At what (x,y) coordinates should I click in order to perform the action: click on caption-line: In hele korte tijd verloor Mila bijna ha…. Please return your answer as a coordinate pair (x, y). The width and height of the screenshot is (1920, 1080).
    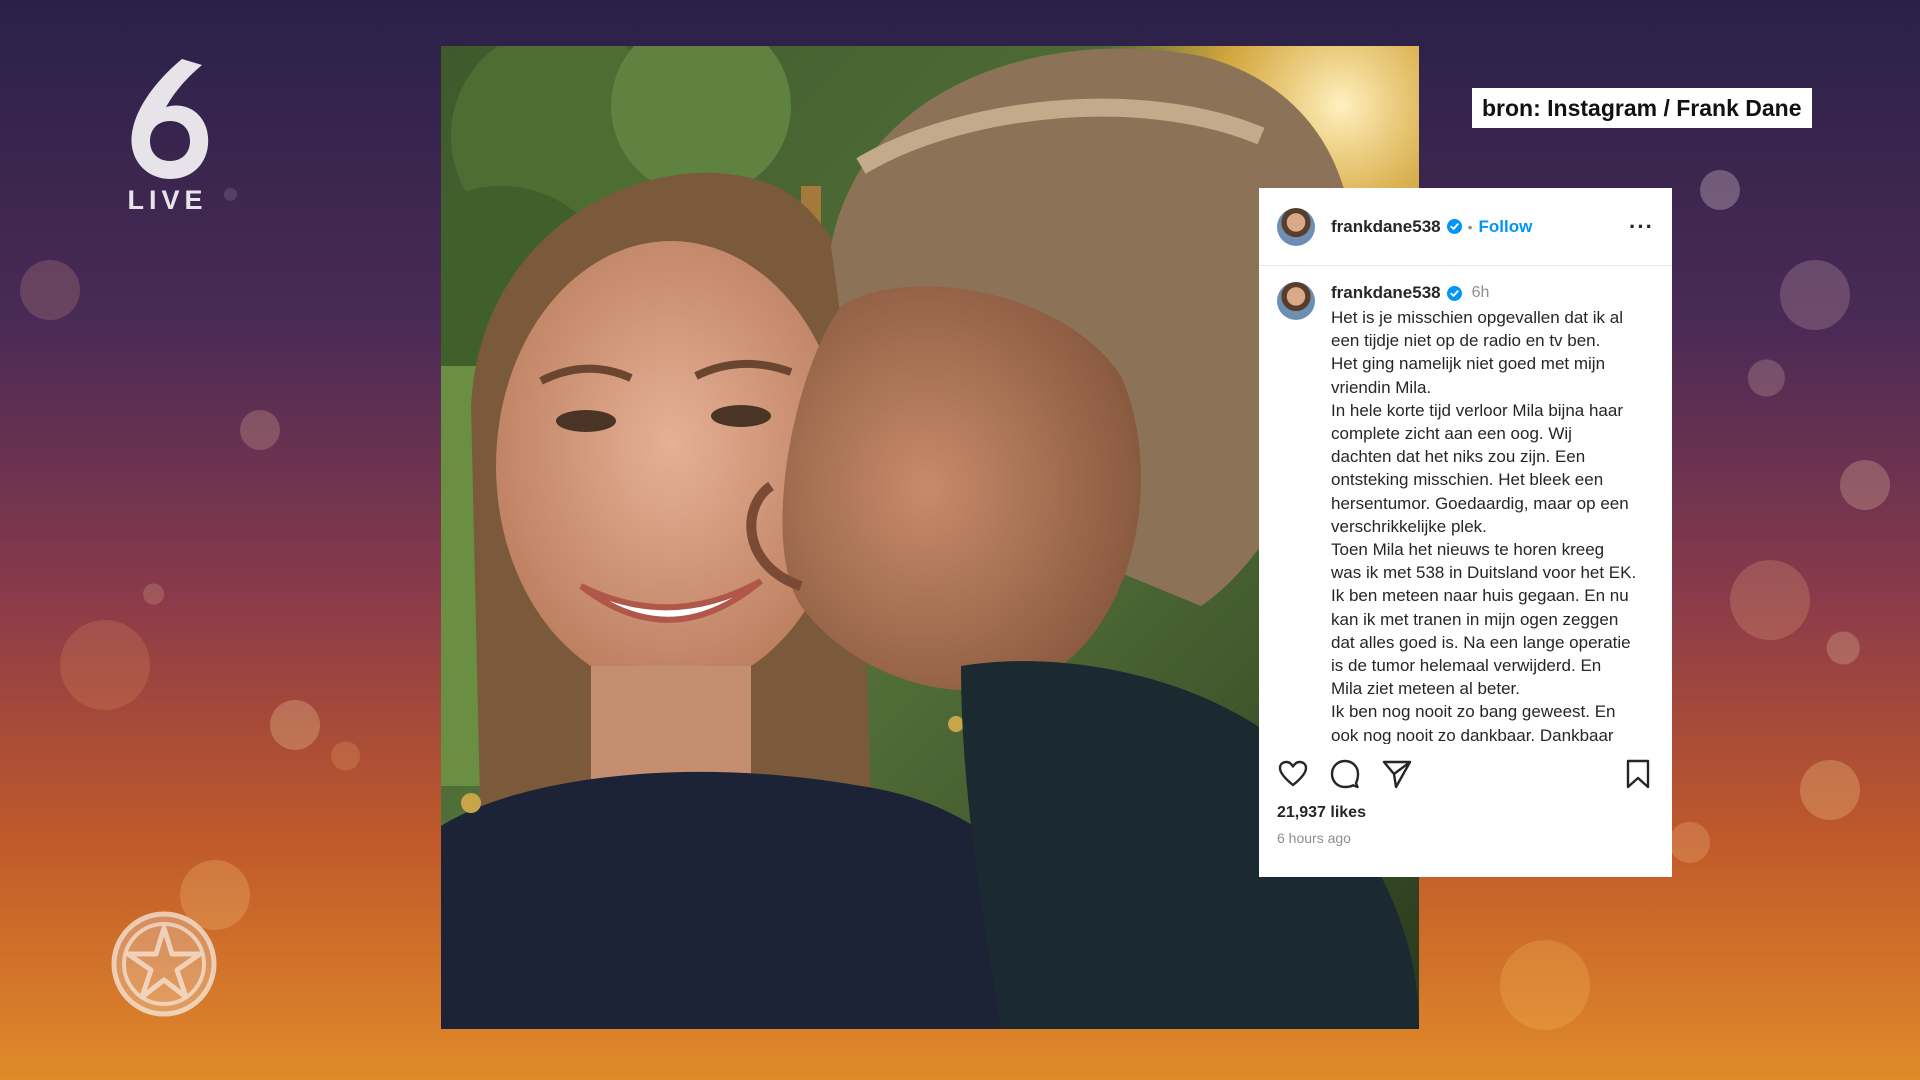
    Looking at the image, I should click on (1477, 410).